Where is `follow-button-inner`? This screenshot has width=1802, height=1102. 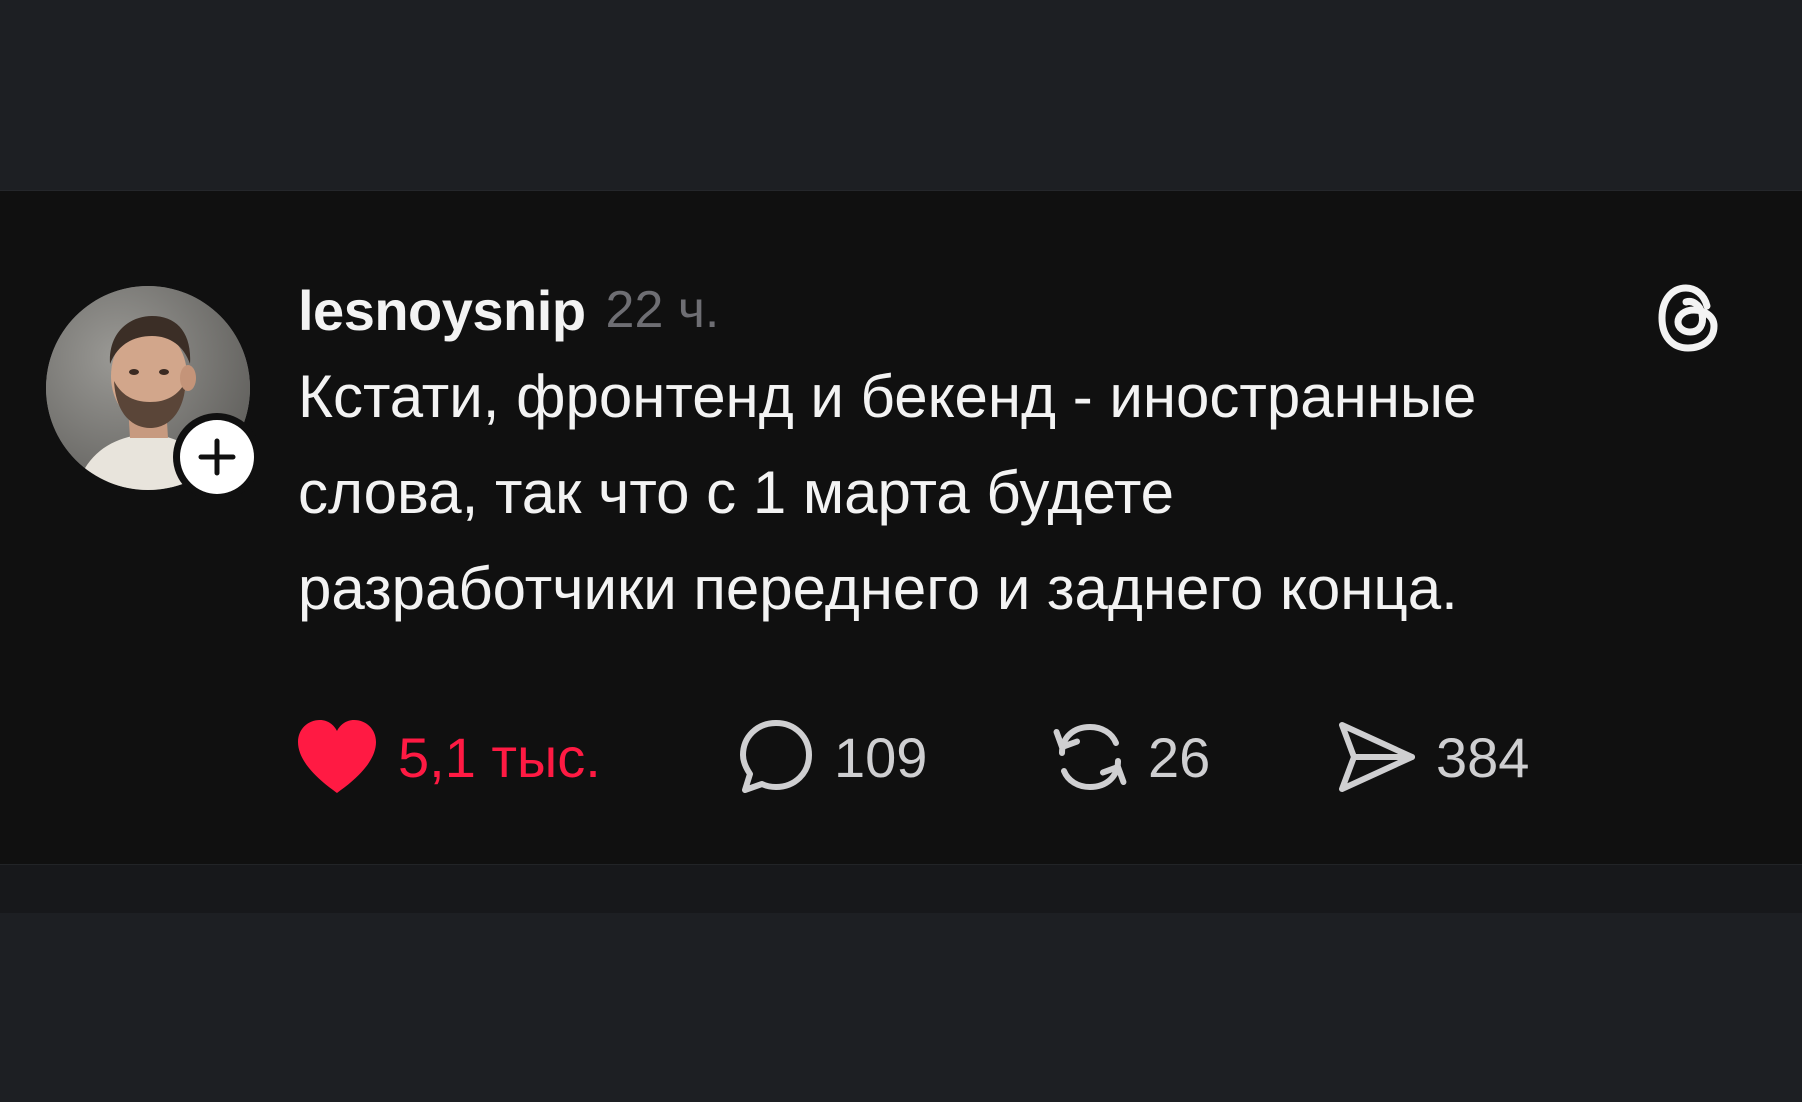 follow-button-inner is located at coordinates (217, 457).